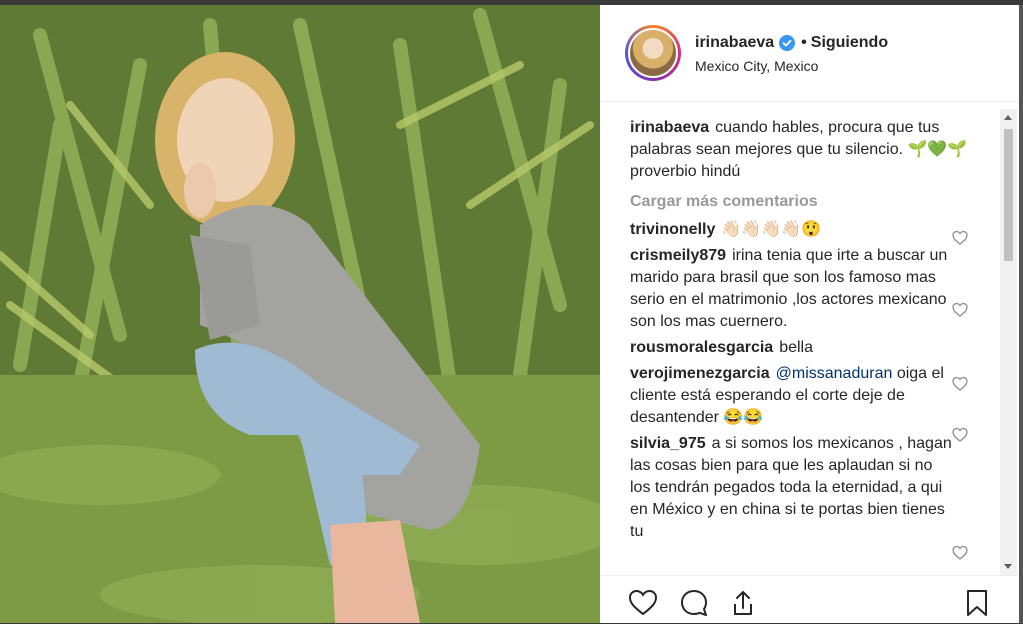 The height and width of the screenshot is (624, 1023). Describe the element at coordinates (802, 202) in the screenshot. I see `load-more-comments-button: Cargar más comentarios` at that location.